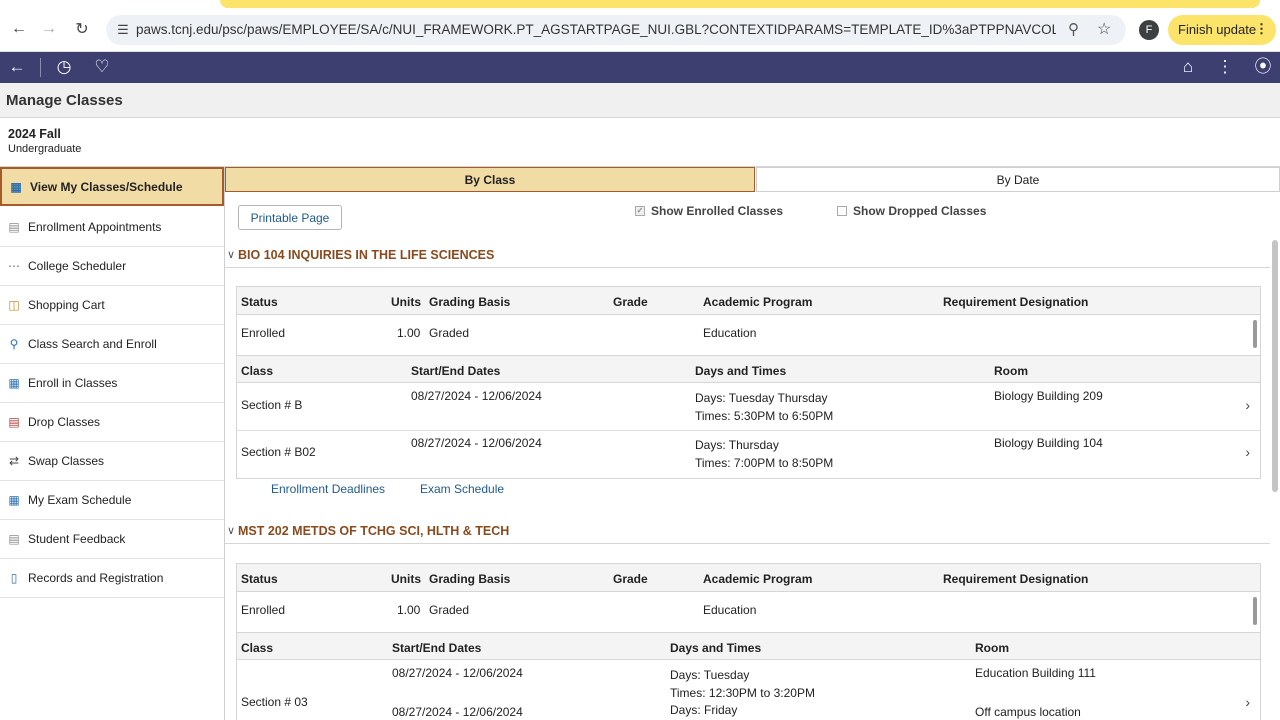 This screenshot has height=720, width=1280. Describe the element at coordinates (747, 256) in the screenshot. I see `course-header: ∨ BIO 104 INQUIRIES IN THE LIFE SCIENCES` at that location.